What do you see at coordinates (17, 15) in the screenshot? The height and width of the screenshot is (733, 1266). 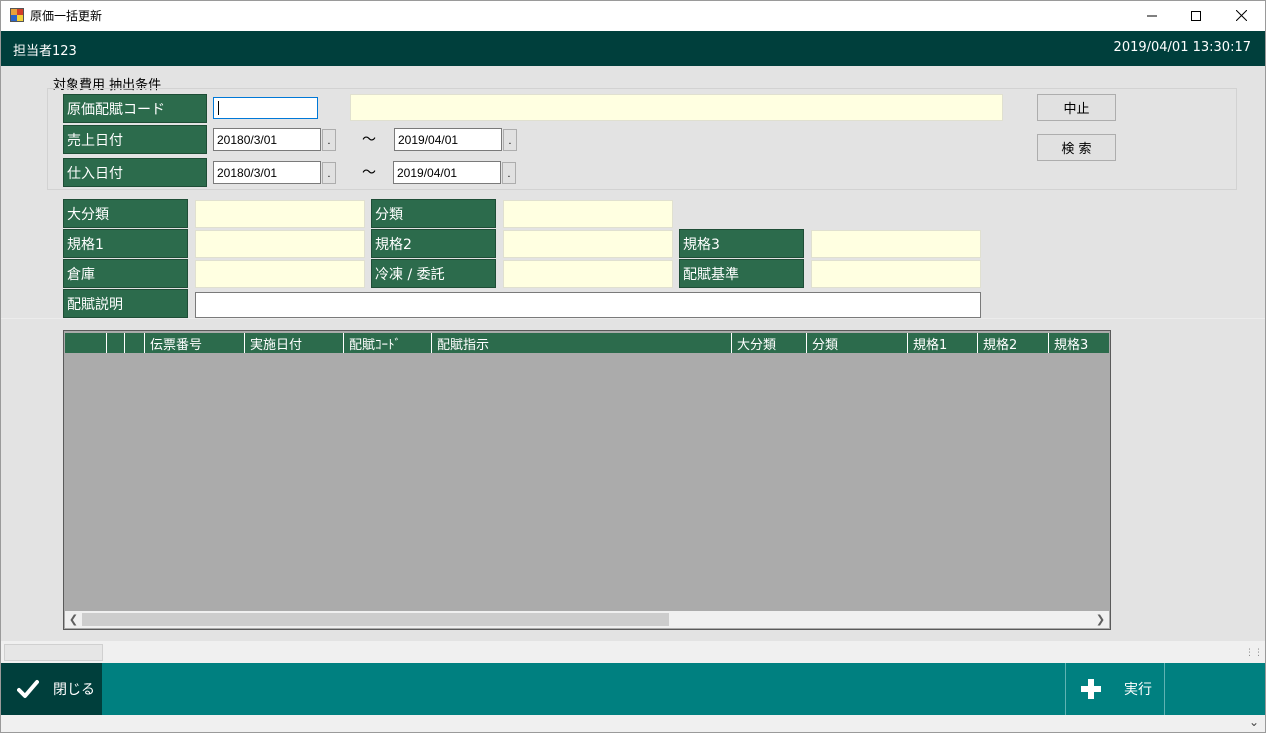 I see `app-icon` at bounding box center [17, 15].